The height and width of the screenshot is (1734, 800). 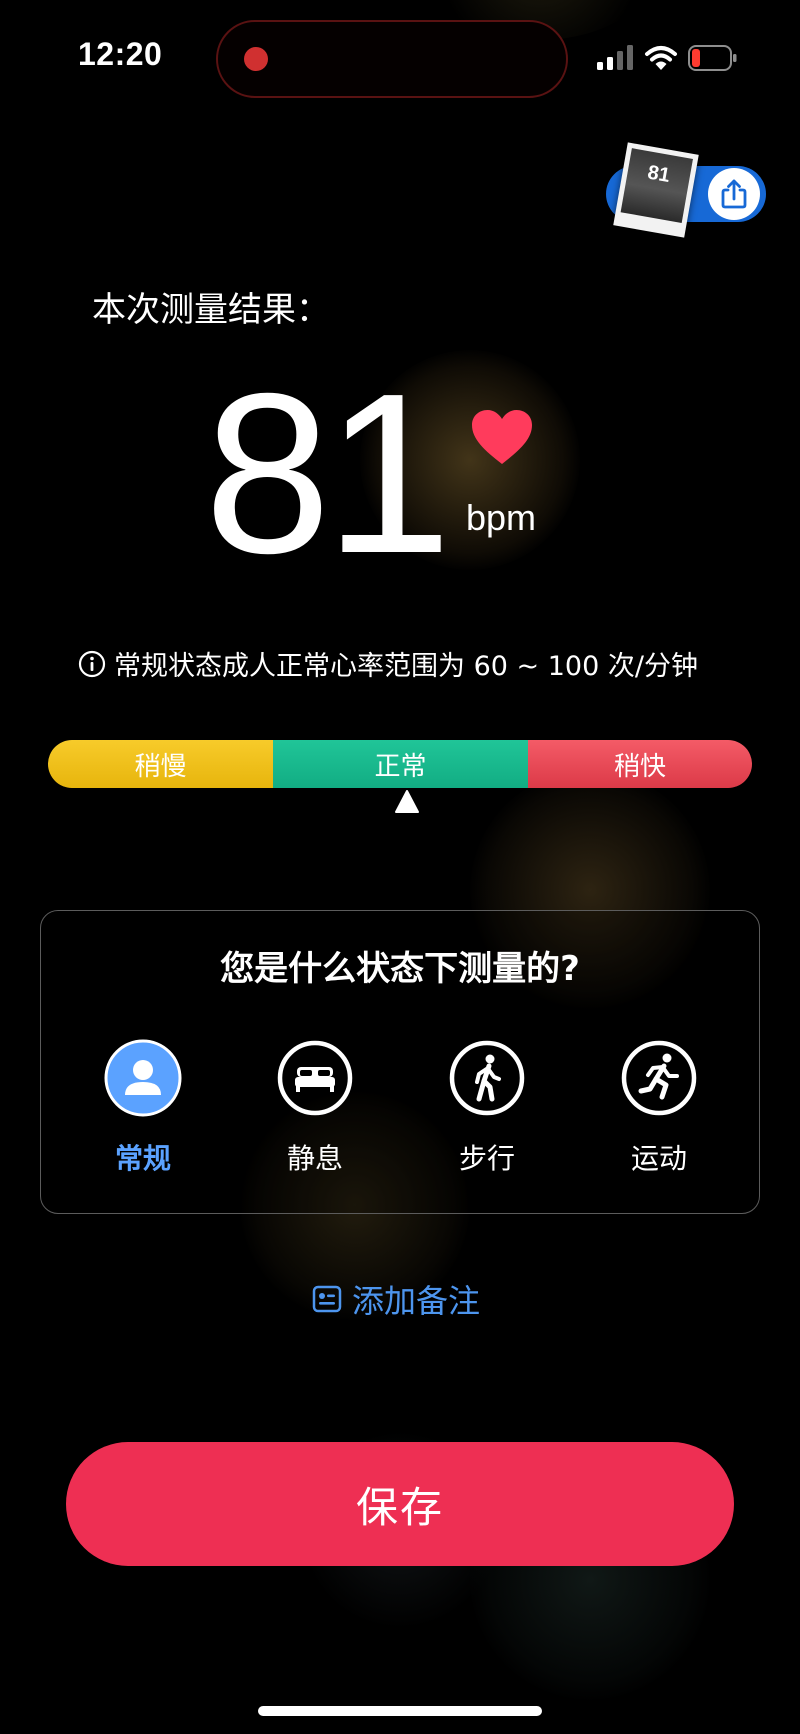 What do you see at coordinates (392, 59) in the screenshot?
I see `dynamic-island` at bounding box center [392, 59].